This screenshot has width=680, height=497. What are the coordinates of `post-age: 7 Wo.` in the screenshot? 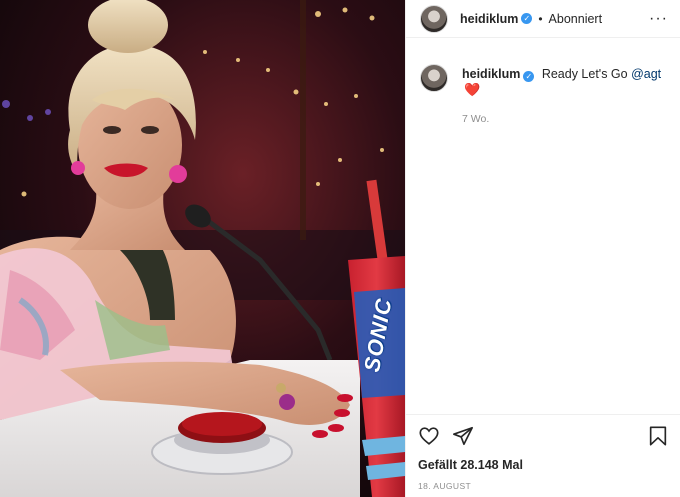 It's located at (564, 119).